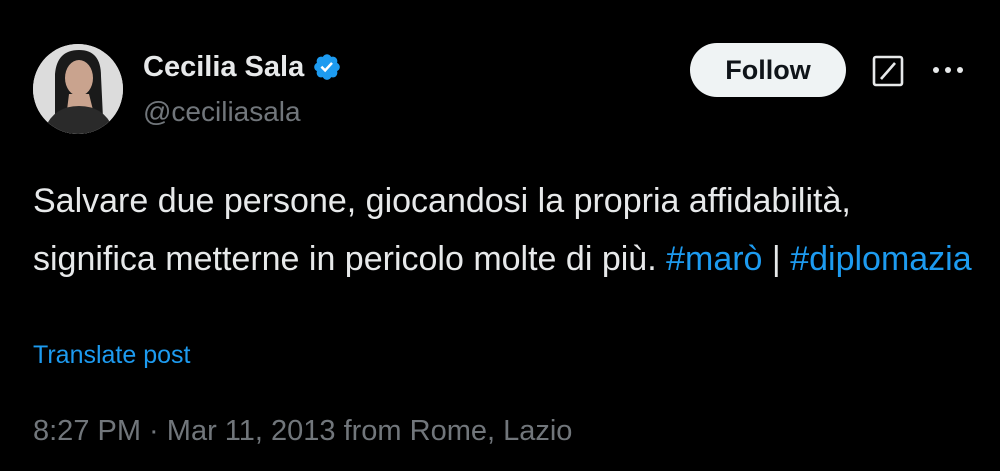  I want to click on author-name-row: Cecilia Sala, so click(242, 67).